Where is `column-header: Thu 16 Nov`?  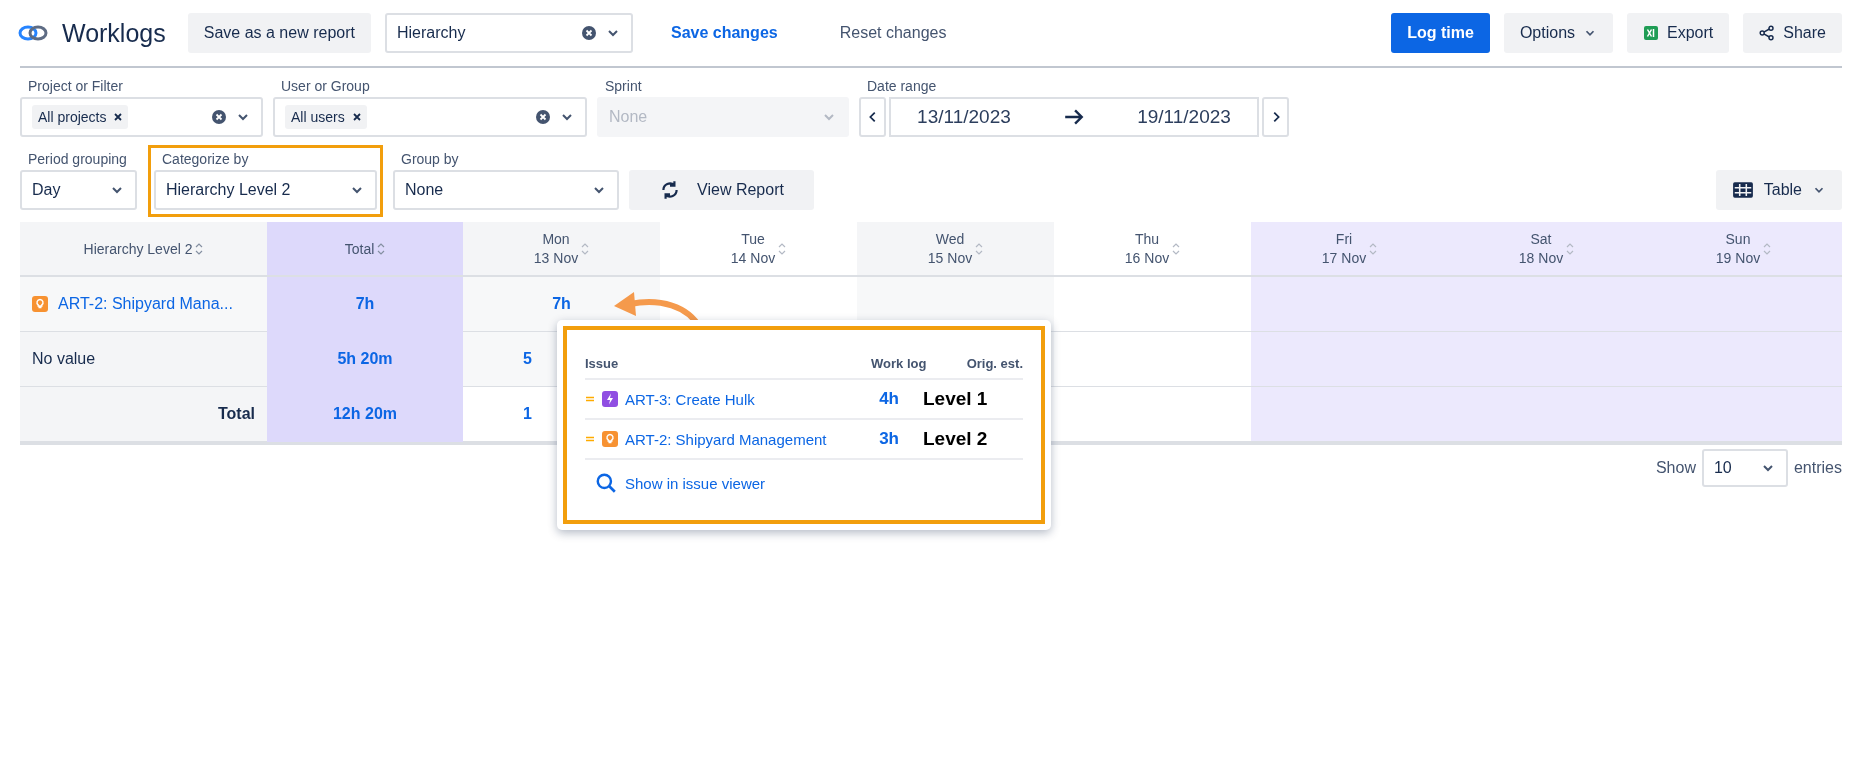 column-header: Thu 16 Nov is located at coordinates (1147, 248).